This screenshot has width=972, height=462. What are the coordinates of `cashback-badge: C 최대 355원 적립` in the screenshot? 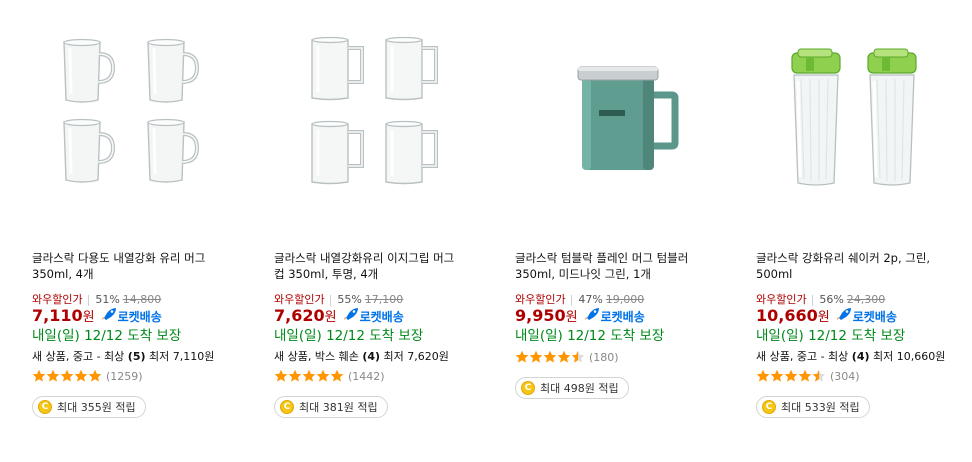 It's located at (89, 407).